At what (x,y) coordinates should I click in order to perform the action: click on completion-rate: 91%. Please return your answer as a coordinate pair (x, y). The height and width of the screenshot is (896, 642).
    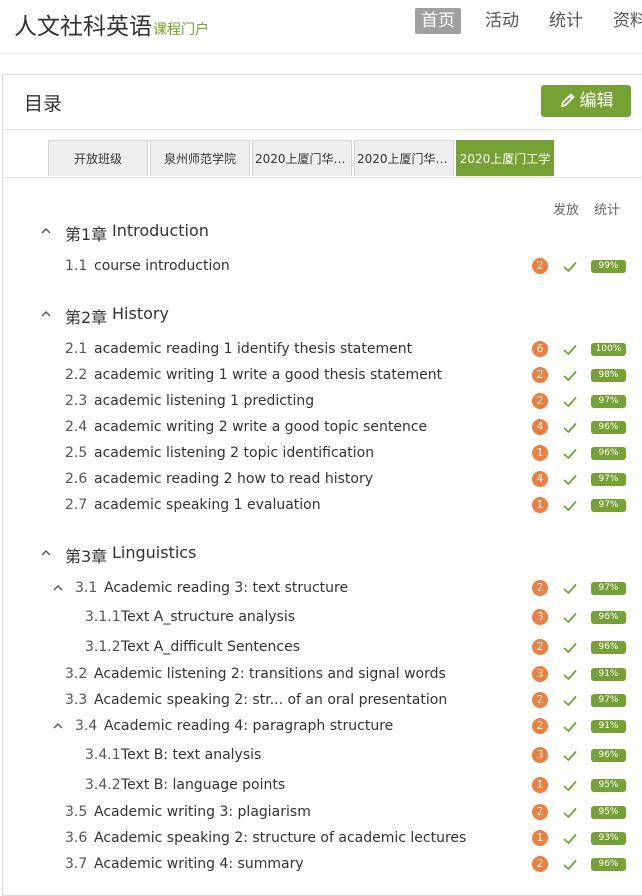
    Looking at the image, I should click on (608, 674).